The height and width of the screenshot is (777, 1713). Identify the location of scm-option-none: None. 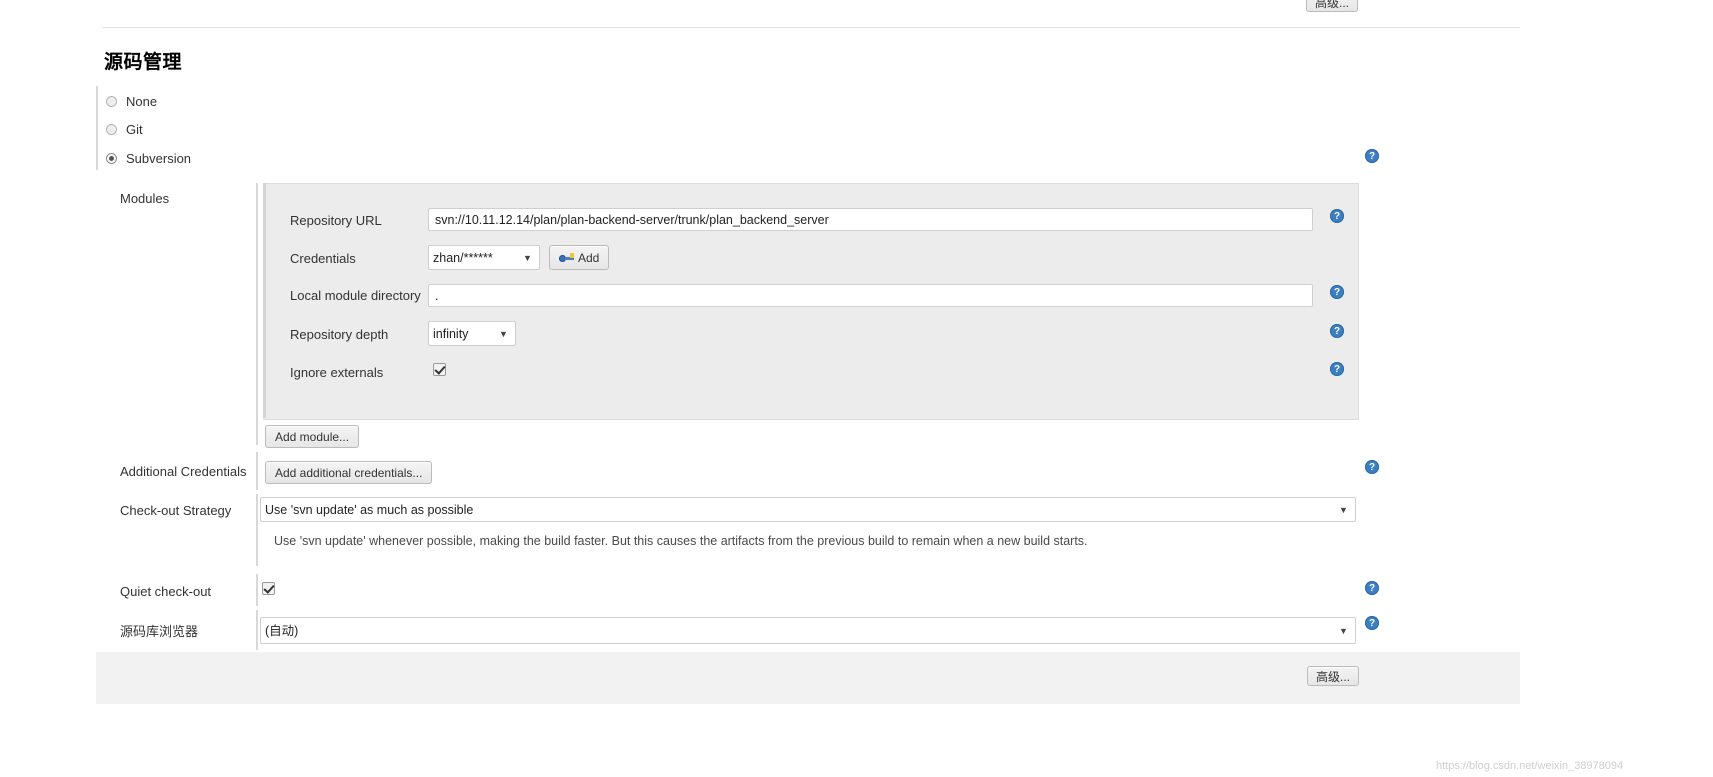
(131, 101).